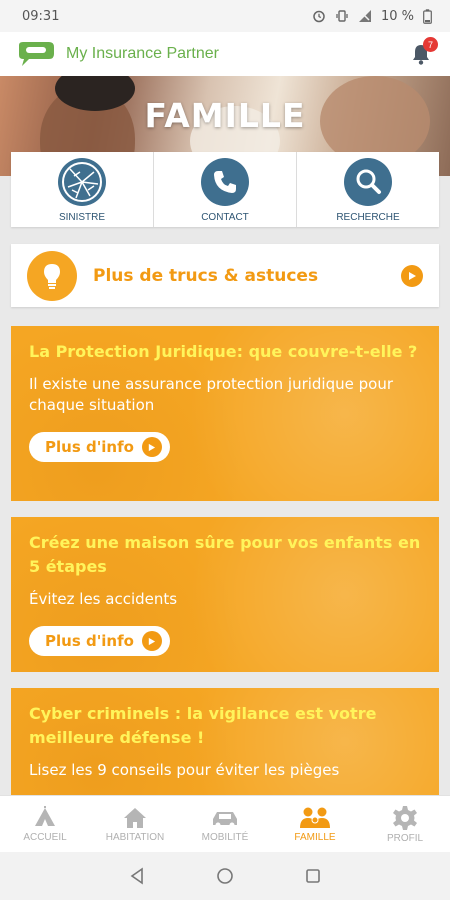  I want to click on car-icon, so click(225, 819).